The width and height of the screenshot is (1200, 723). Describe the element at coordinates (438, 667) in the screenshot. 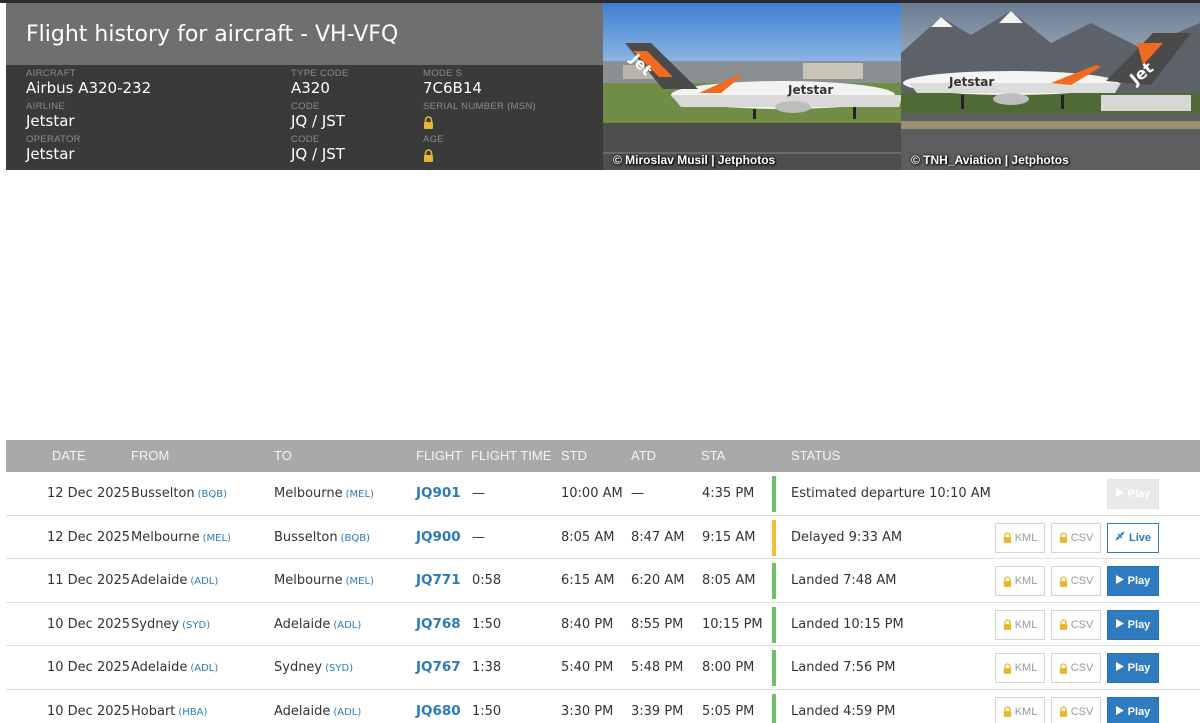

I see `flight-number-link: JQ767` at that location.